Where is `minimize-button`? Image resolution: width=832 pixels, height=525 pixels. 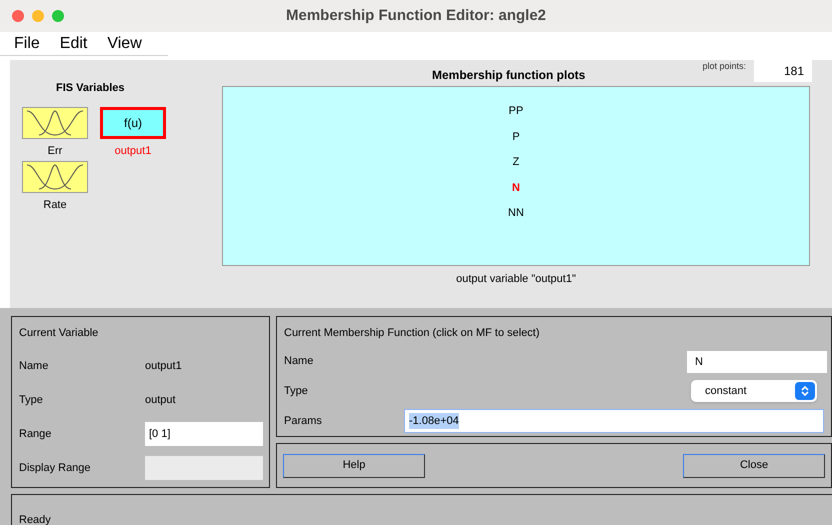
minimize-button is located at coordinates (38, 16).